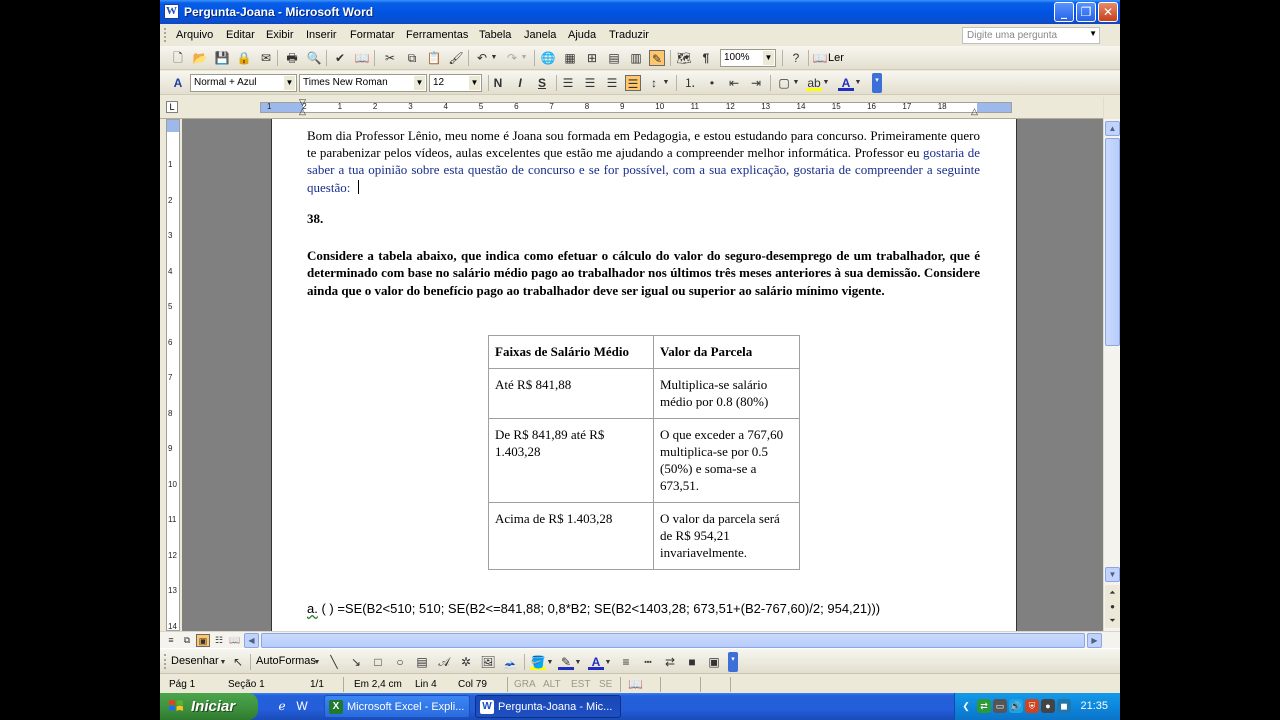 The height and width of the screenshot is (720, 1280). What do you see at coordinates (390, 58) in the screenshot?
I see `cut-icon: ✂` at bounding box center [390, 58].